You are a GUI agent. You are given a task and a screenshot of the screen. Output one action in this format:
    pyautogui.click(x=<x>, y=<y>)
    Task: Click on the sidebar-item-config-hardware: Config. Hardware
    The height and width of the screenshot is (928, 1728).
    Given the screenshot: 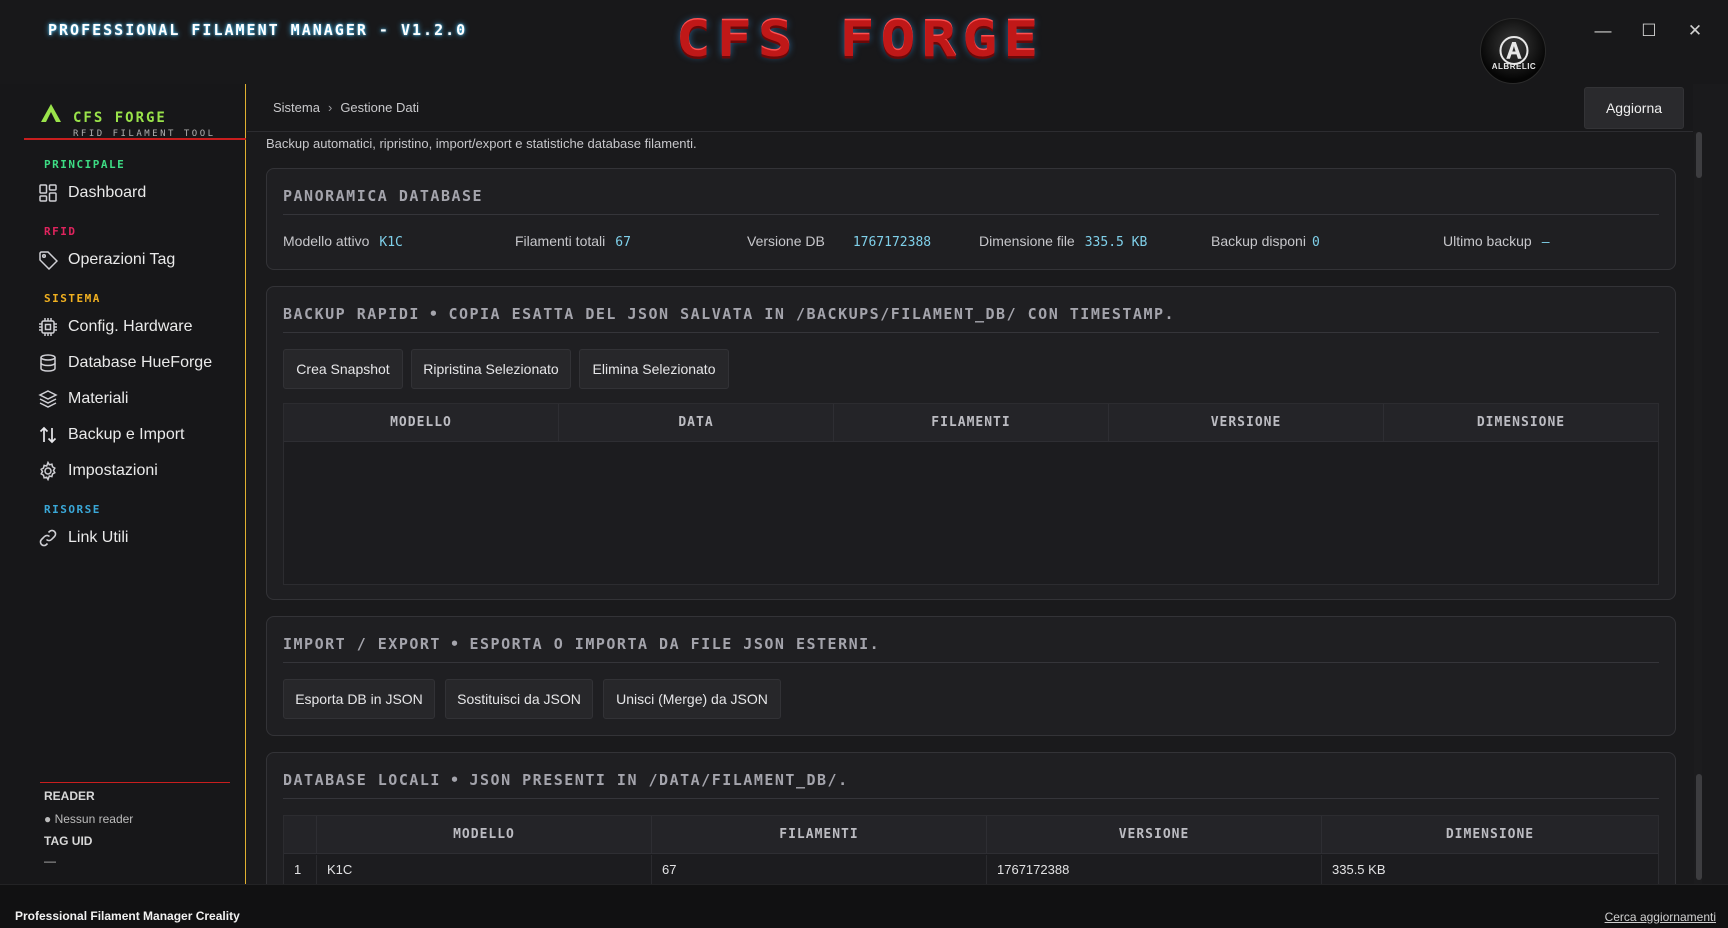 What is the action you would take?
    pyautogui.click(x=131, y=327)
    